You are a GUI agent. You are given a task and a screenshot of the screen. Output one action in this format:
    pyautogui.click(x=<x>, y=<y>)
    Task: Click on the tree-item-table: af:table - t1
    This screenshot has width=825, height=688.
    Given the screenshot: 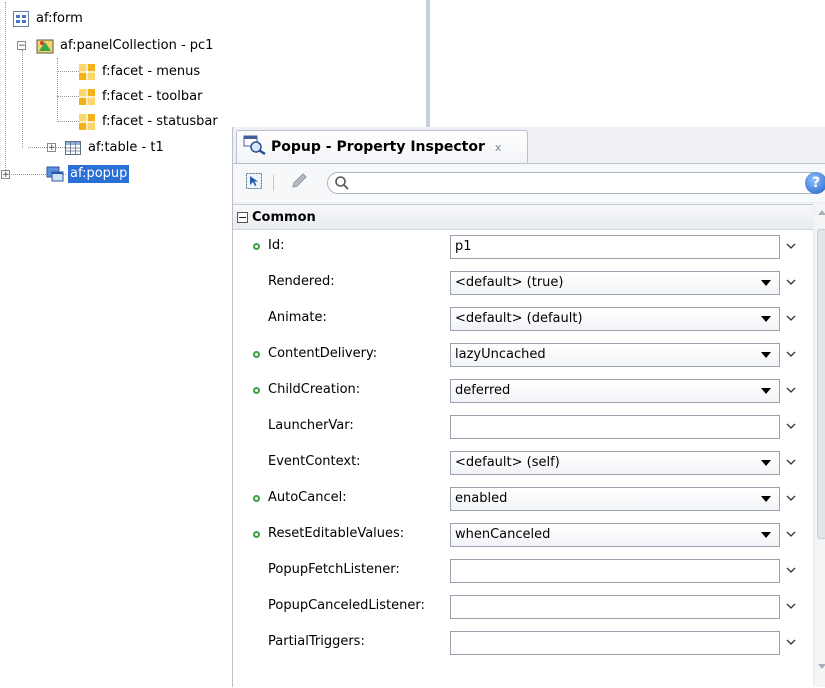 What is the action you would take?
    pyautogui.click(x=115, y=148)
    